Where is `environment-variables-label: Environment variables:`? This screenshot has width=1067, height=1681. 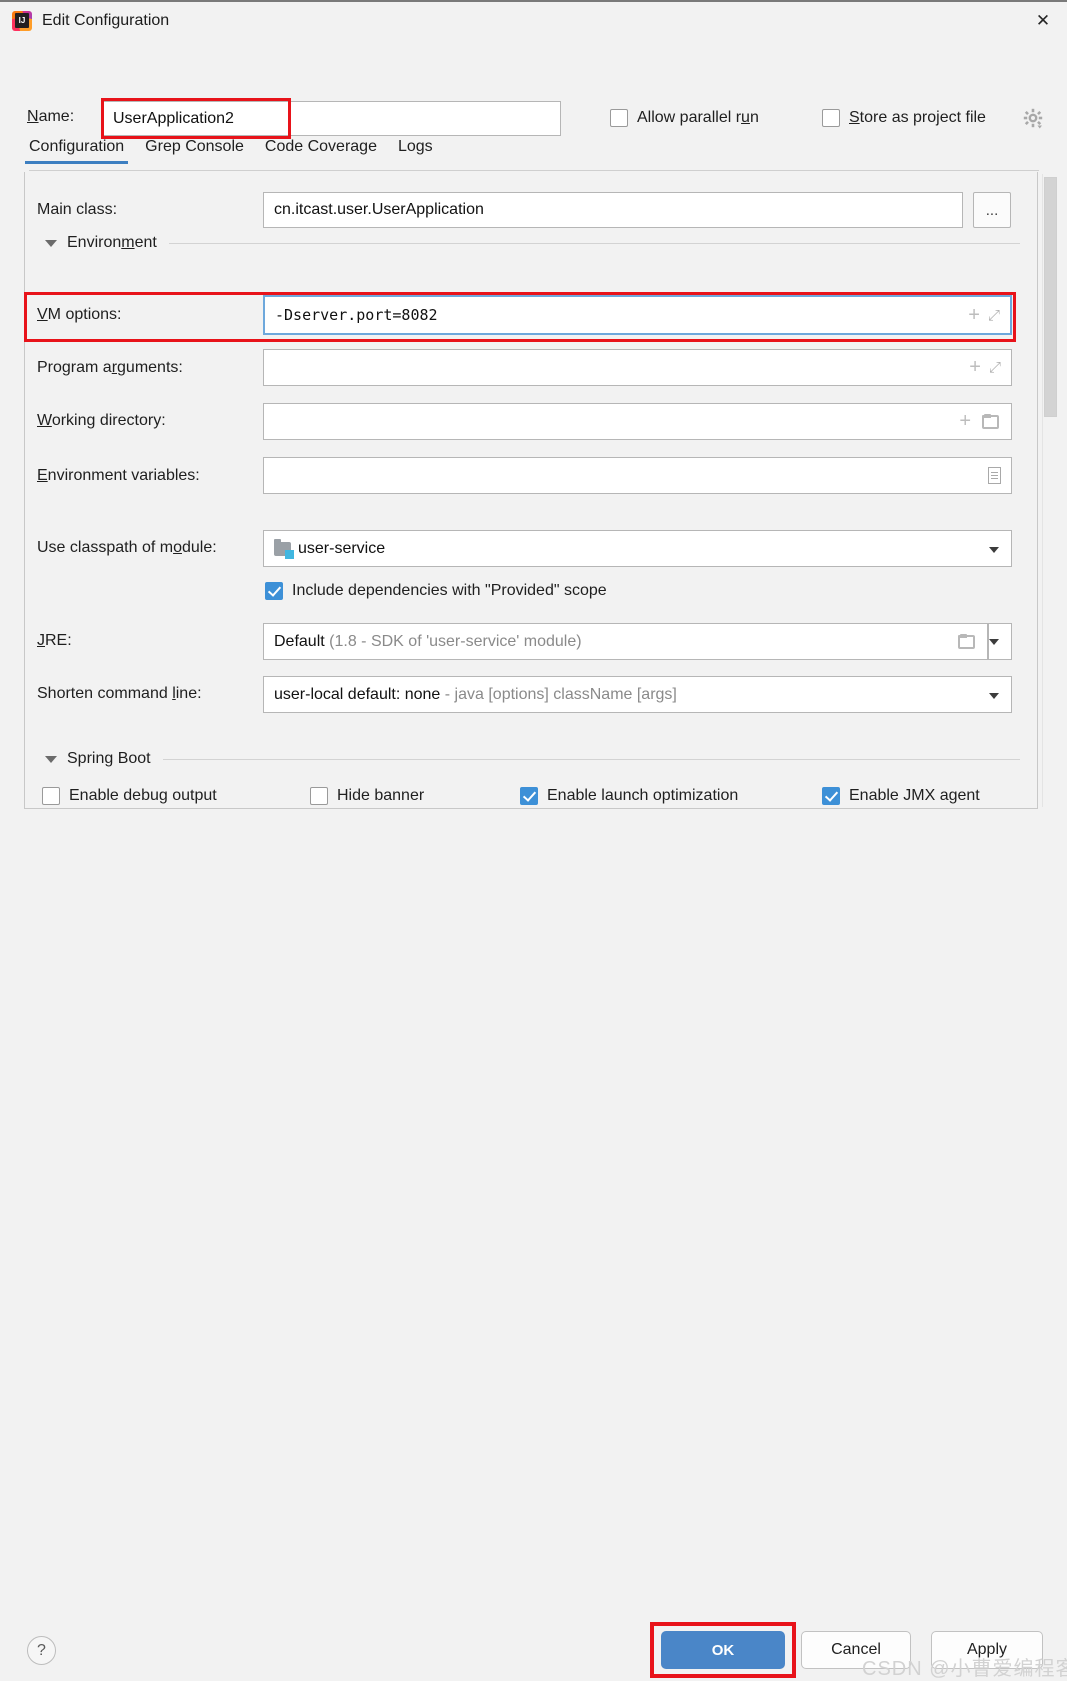
environment-variables-label: Environment variables: is located at coordinates (118, 475).